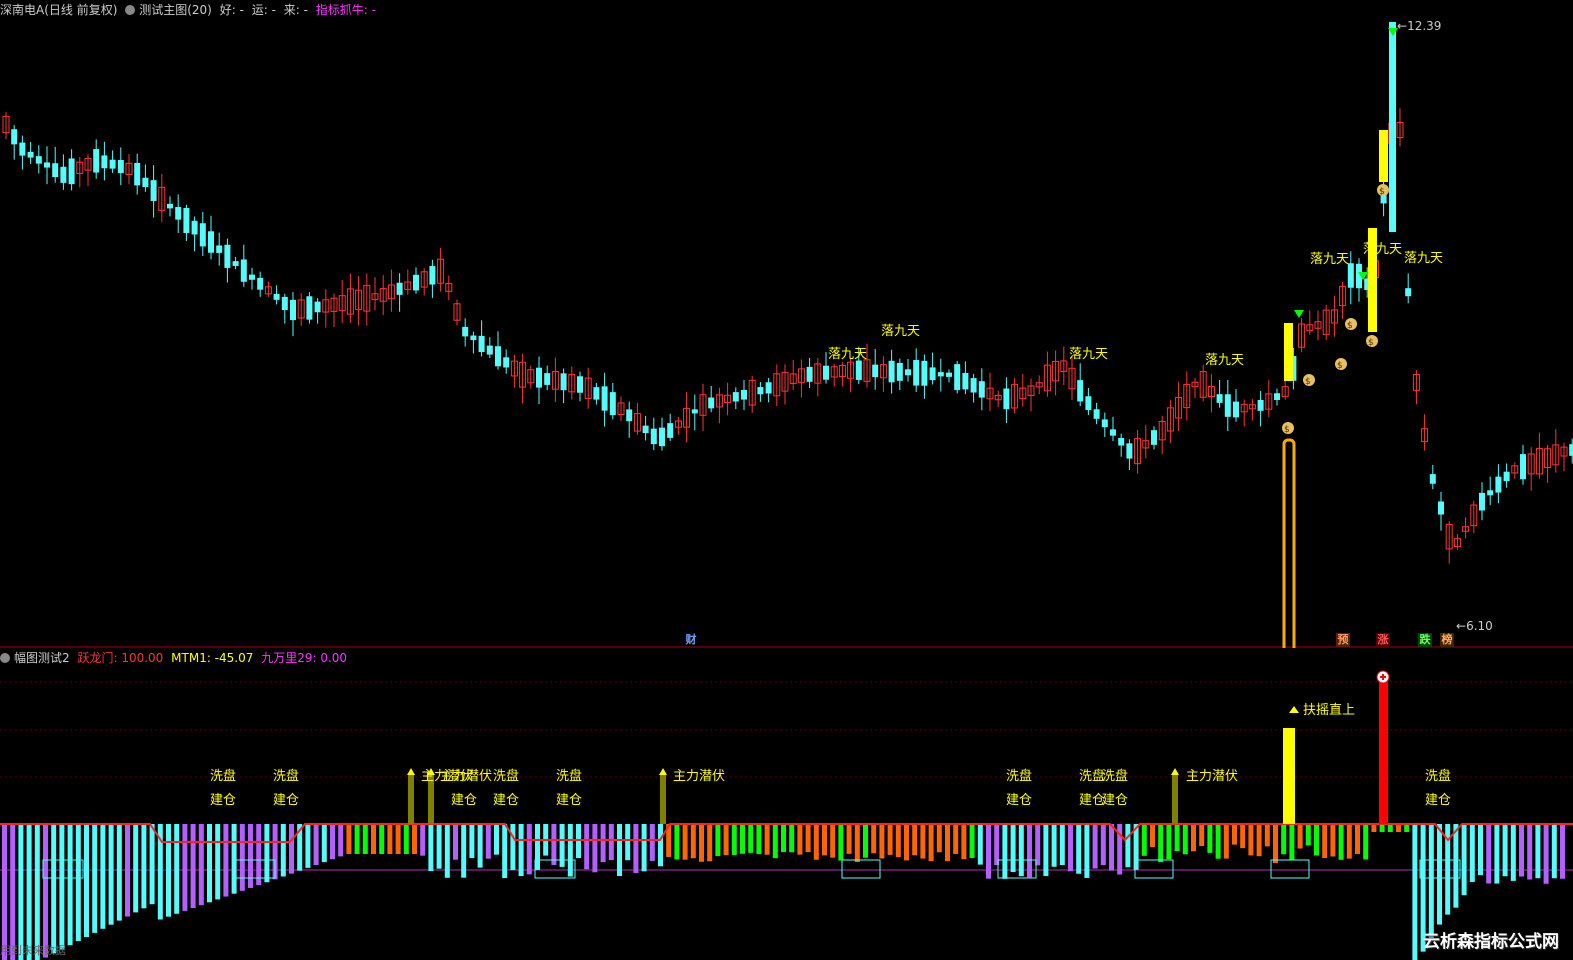 Image resolution: width=1573 pixels, height=960 pixels. Describe the element at coordinates (1299, 314) in the screenshot. I see `green-arrow-icon` at that location.